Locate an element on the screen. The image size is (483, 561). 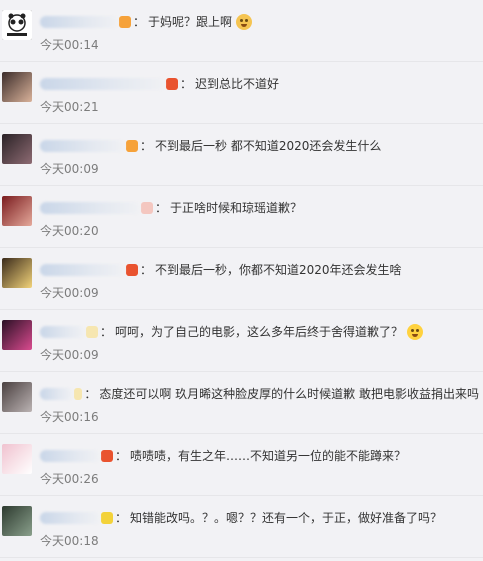
comment-item: ： 于正啥时候和琼瑶道歉？ 今天00:20 is located at coordinates (241, 217).